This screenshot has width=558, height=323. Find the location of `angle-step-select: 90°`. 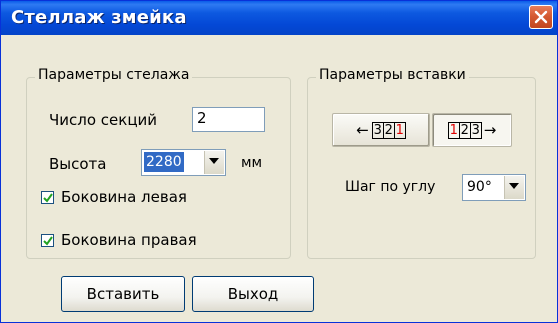

angle-step-select: 90° is located at coordinates (494, 187).